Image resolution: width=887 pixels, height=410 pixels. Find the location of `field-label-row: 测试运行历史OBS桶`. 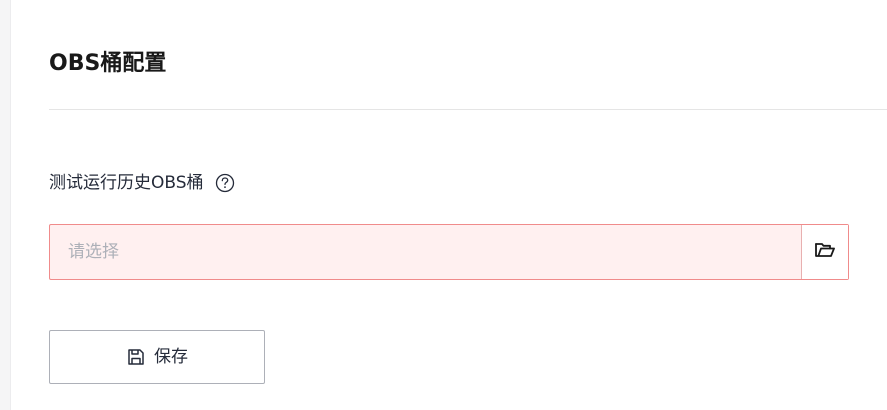

field-label-row: 测试运行历史OBS桶 is located at coordinates (142, 183).